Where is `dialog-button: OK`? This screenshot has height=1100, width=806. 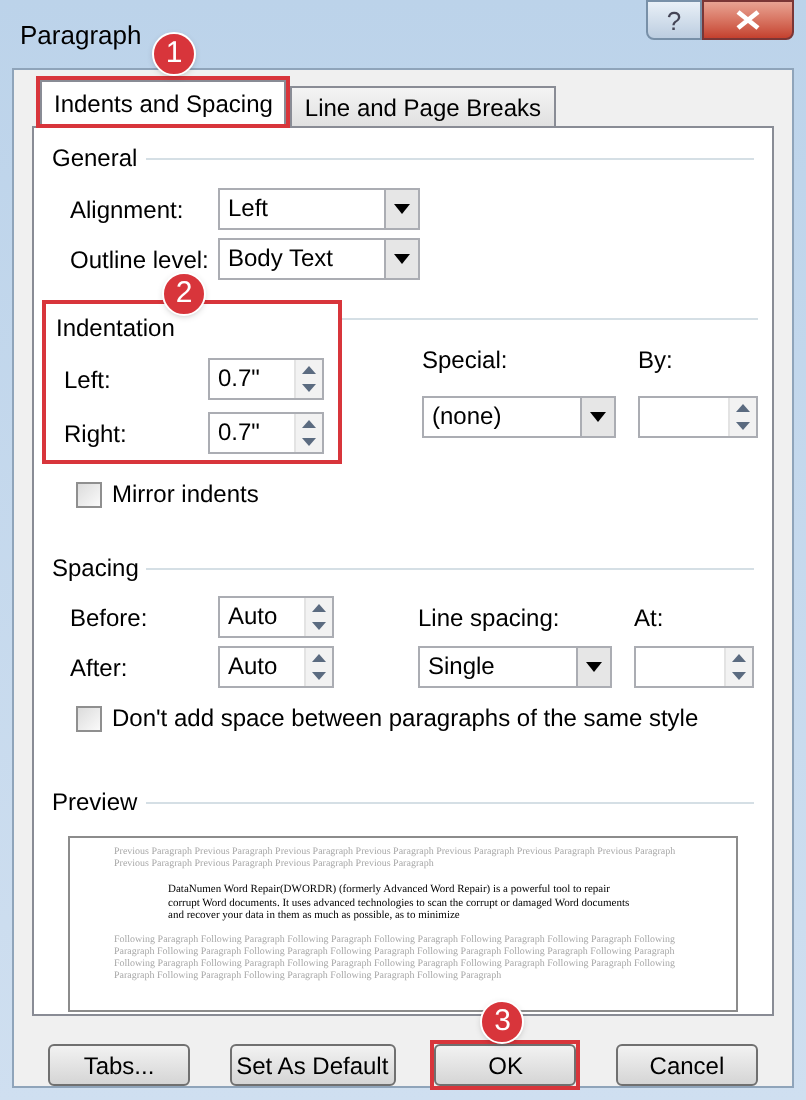 dialog-button: OK is located at coordinates (505, 1065).